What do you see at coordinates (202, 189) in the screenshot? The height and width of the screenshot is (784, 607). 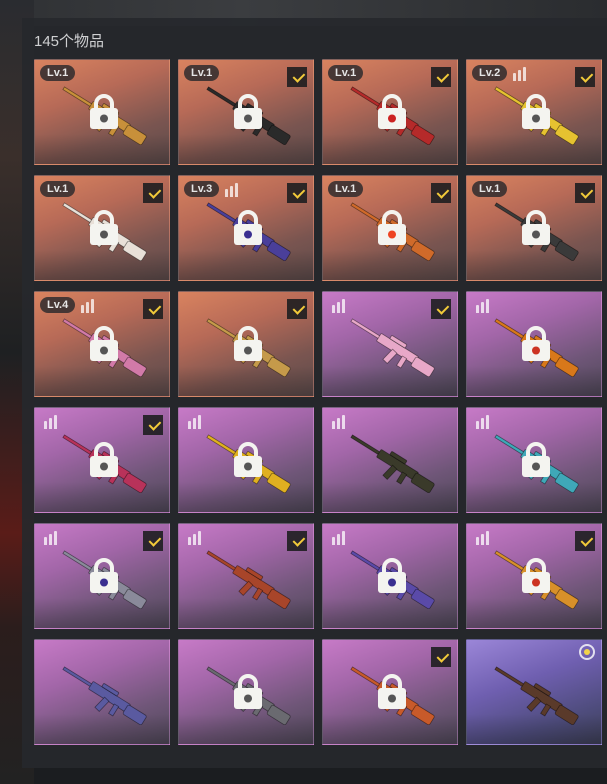 I see `level-badge: Lv.3` at bounding box center [202, 189].